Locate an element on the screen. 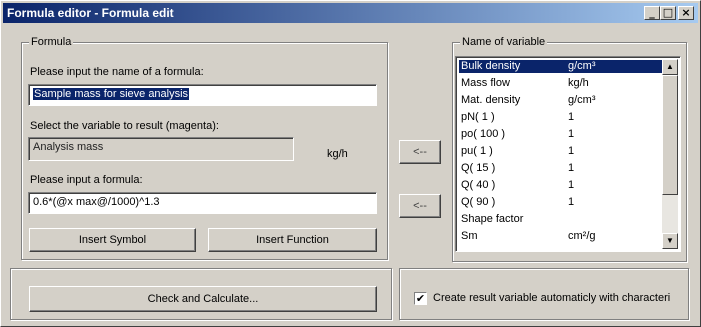  variable-unit: cm²/g is located at coordinates (582, 236).